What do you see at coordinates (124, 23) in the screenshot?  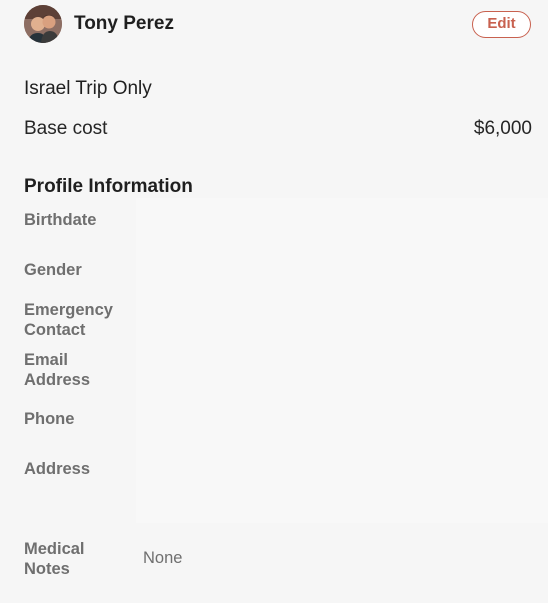 I see `user-name: Tony Perez` at bounding box center [124, 23].